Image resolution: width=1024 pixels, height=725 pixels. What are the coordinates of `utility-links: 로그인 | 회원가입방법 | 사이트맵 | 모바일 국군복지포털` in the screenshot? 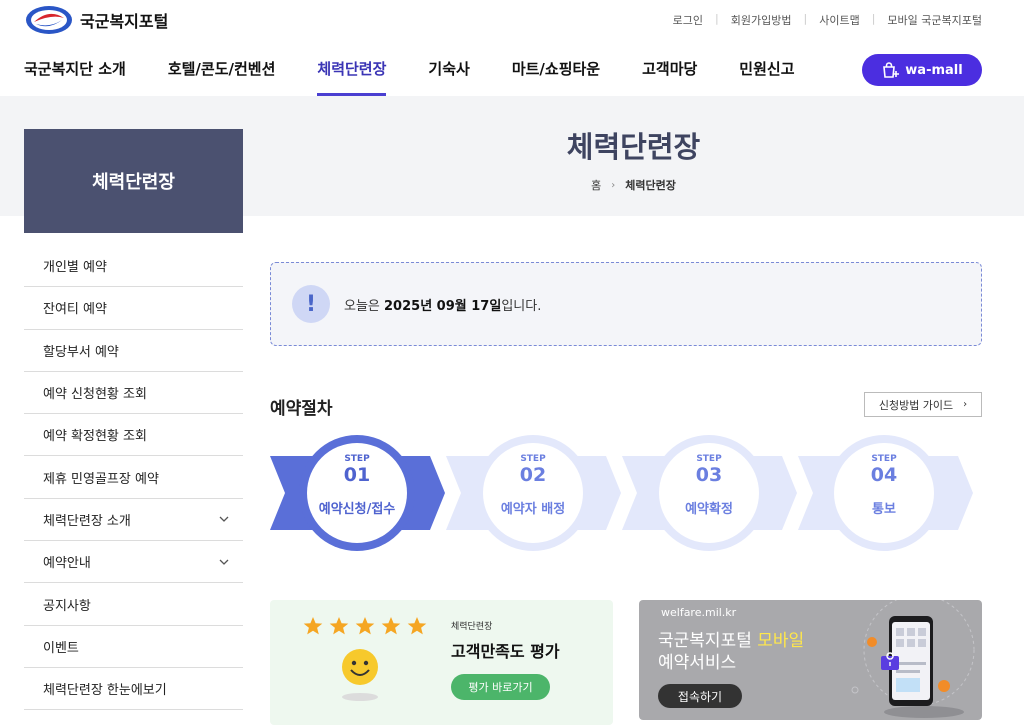 It's located at (827, 20).